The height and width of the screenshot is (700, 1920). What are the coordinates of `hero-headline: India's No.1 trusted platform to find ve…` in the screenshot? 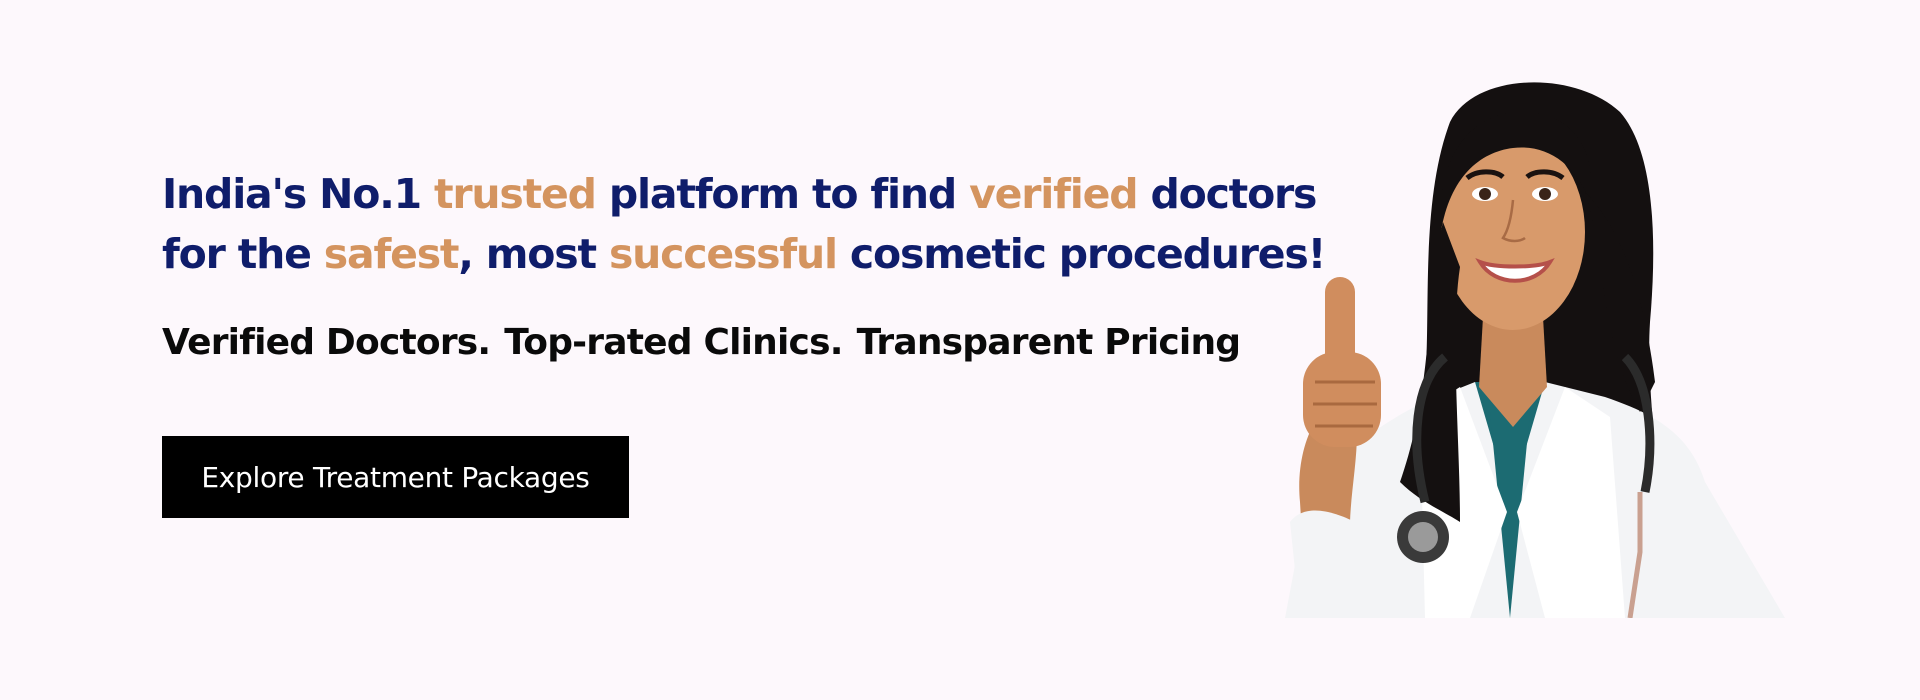 It's located at (752, 224).